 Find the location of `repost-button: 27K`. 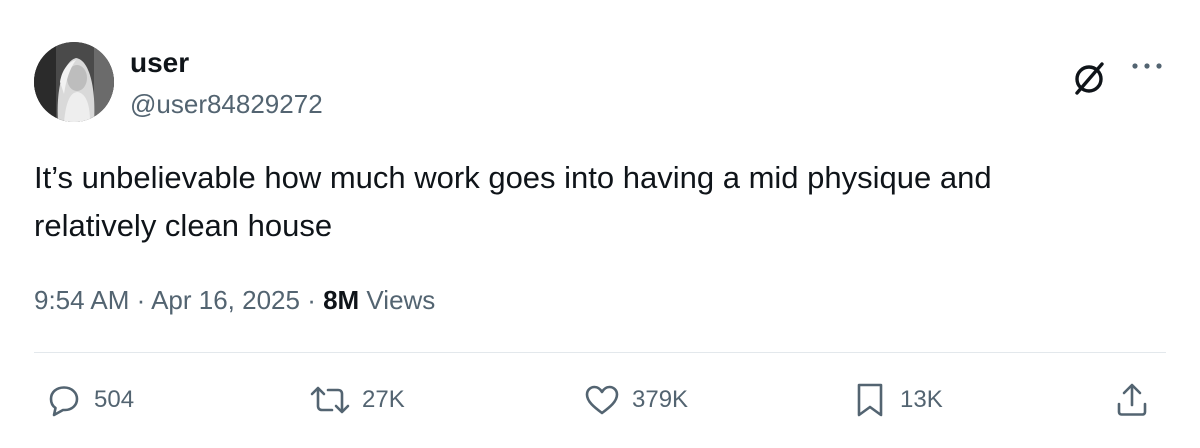

repost-button: 27K is located at coordinates (356, 400).